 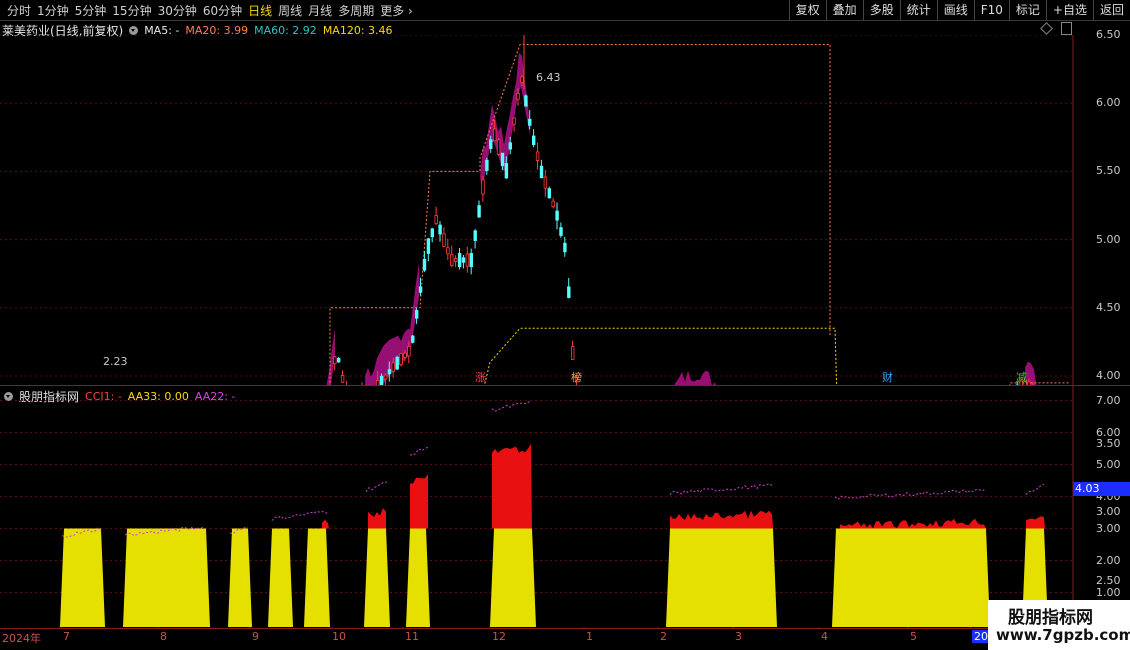 I want to click on date-axis-label: 5, so click(x=913, y=636).